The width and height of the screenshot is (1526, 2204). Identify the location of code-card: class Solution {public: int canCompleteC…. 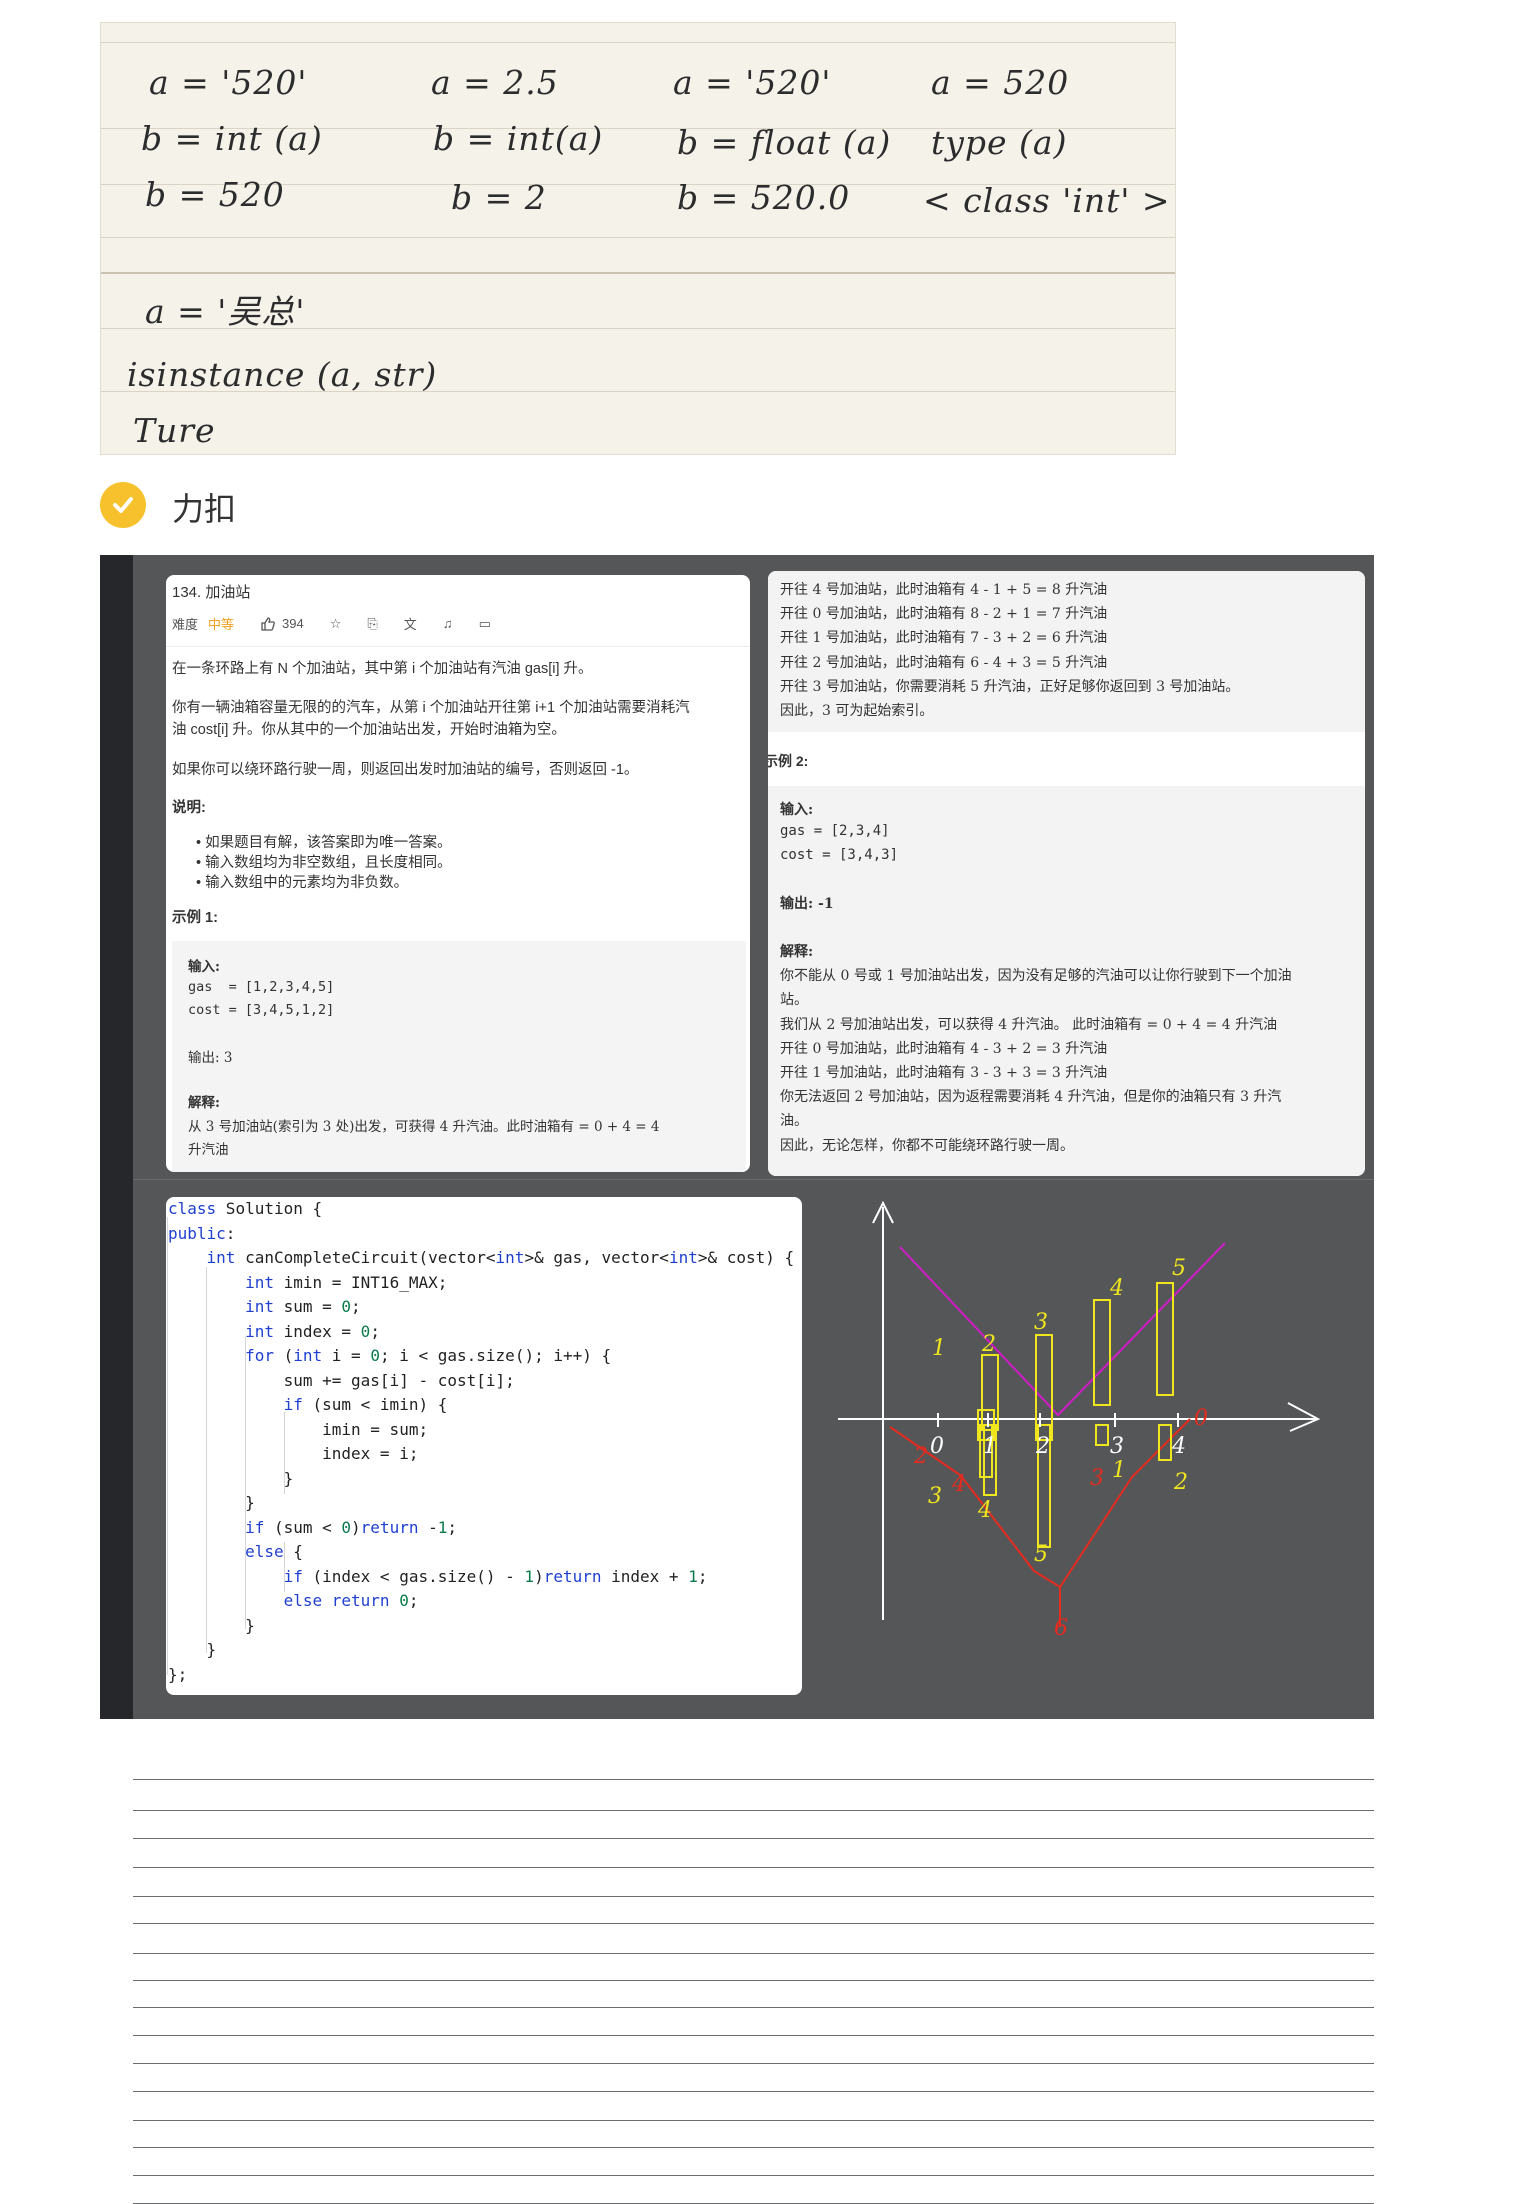
(484, 1446).